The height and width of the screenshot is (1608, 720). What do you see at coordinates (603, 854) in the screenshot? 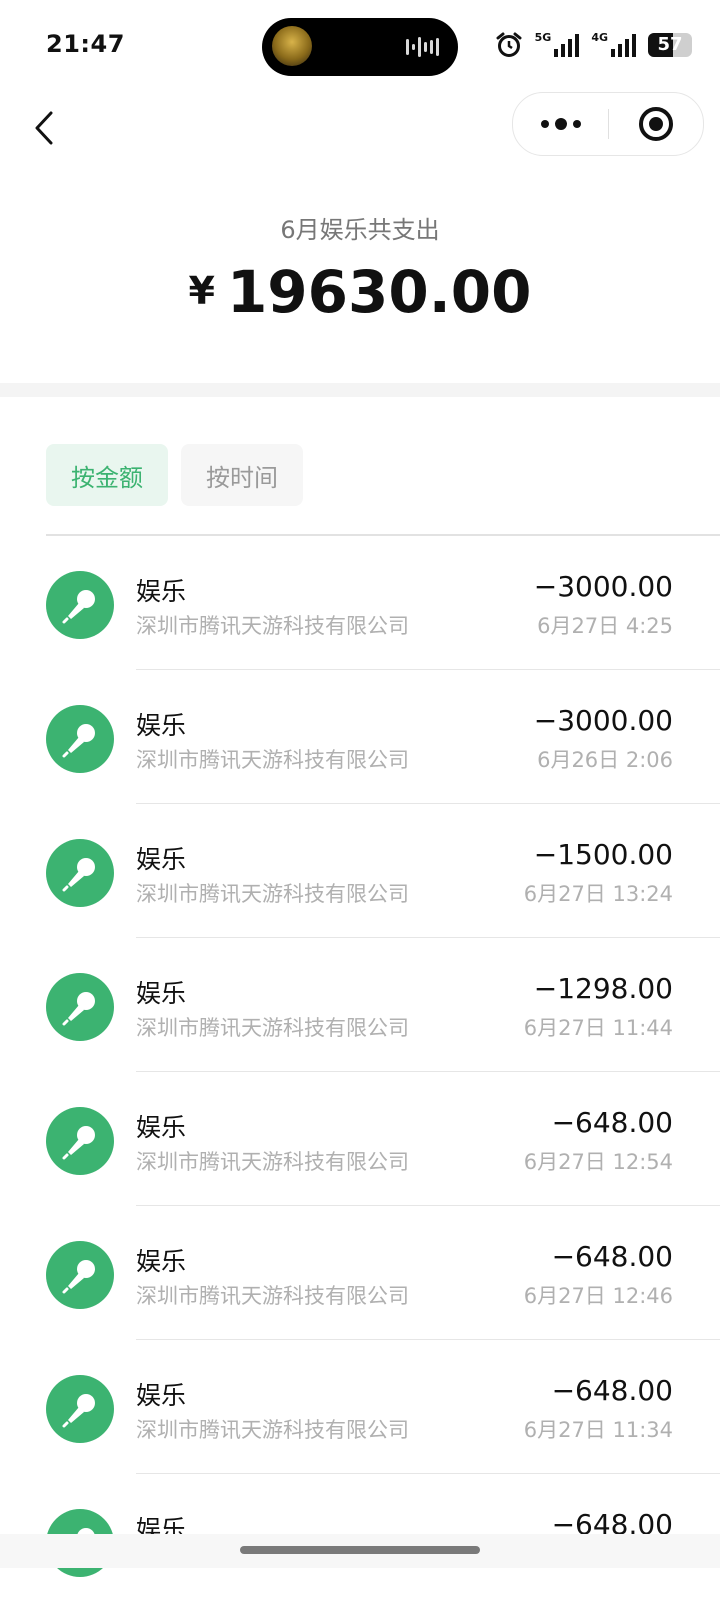
I see `transaction-amount: −1500.00` at bounding box center [603, 854].